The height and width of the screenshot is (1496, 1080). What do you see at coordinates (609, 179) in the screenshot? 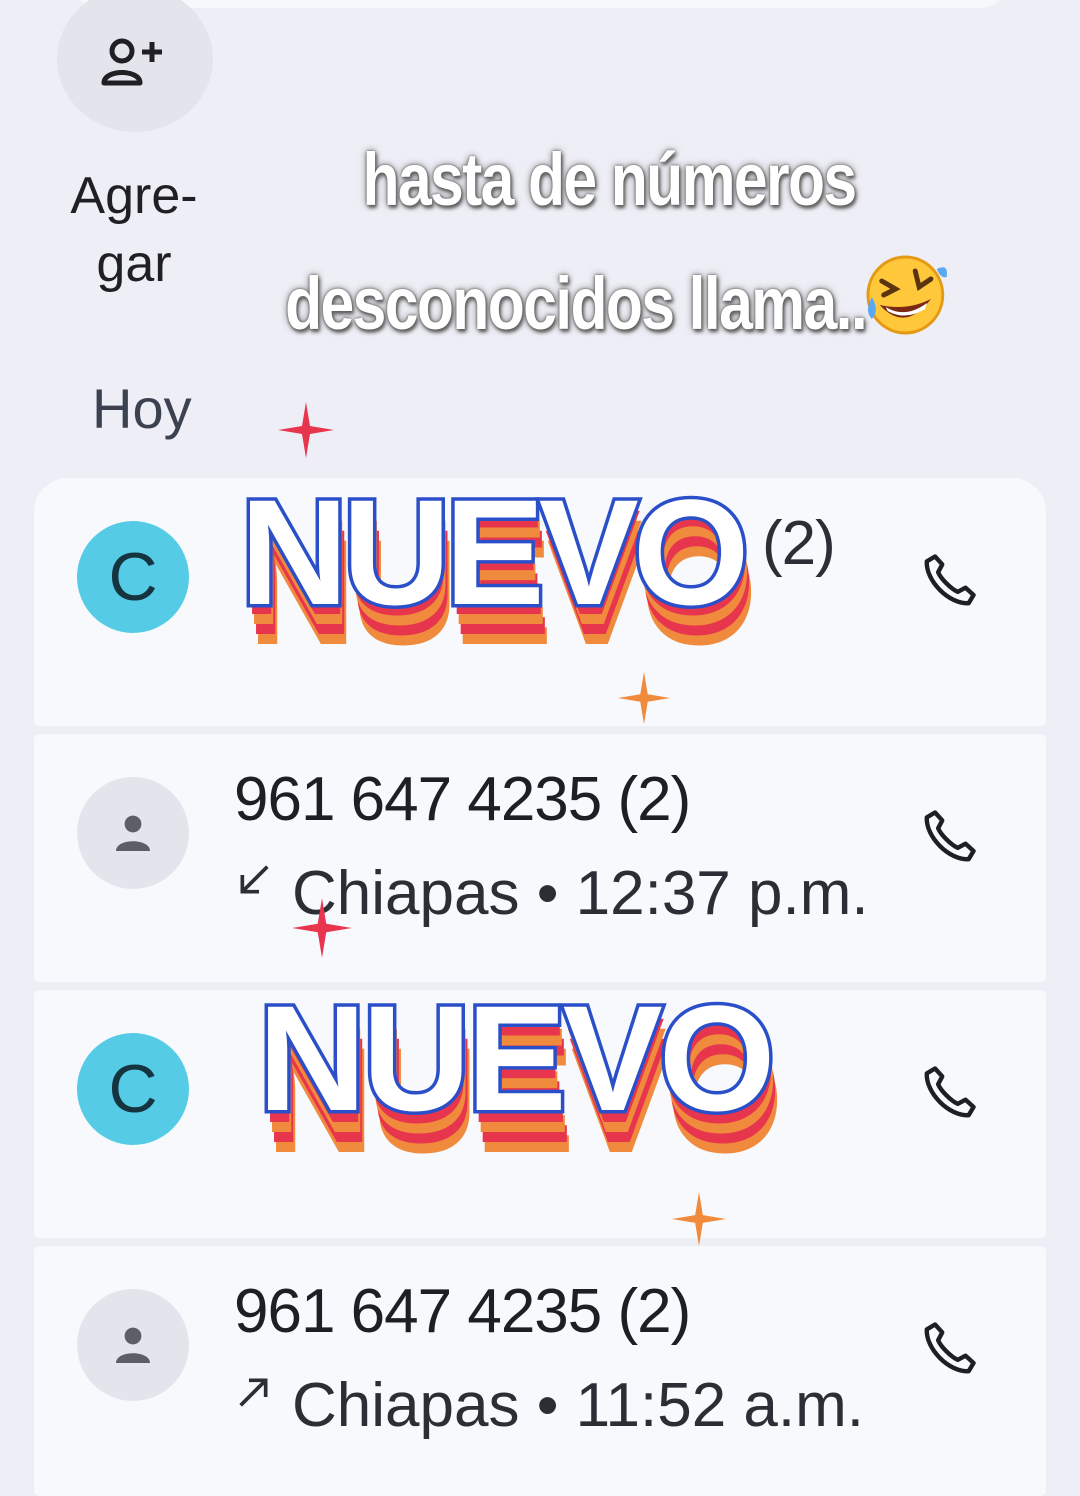
I see `caption-line-1: hasta de números` at bounding box center [609, 179].